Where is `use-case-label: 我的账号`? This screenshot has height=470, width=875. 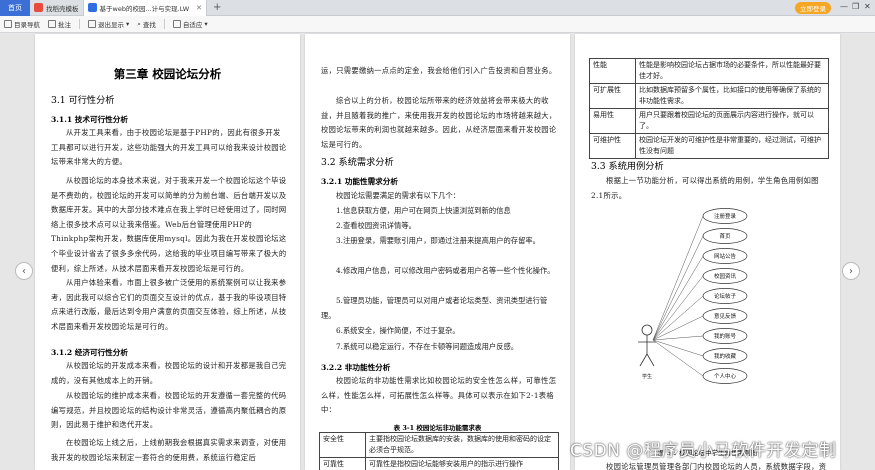 use-case-label: 我的账号 is located at coordinates (725, 336).